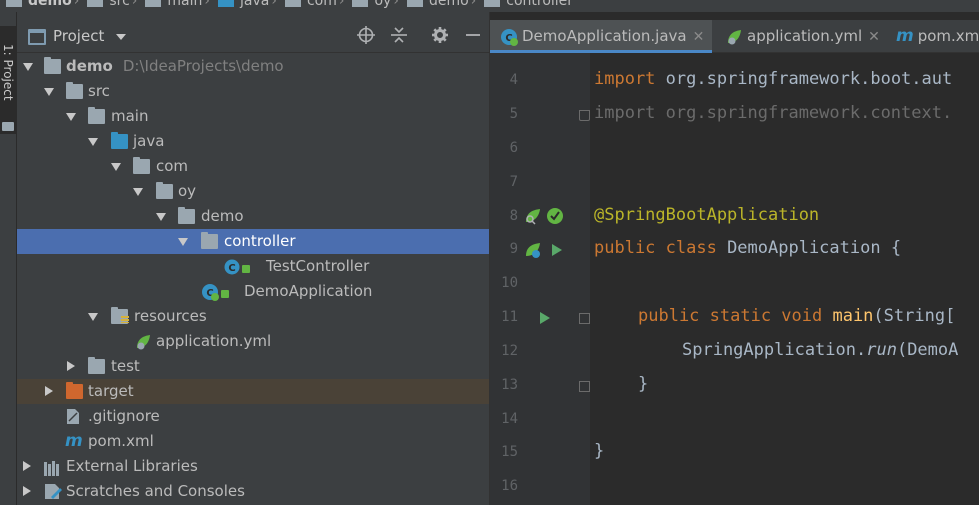  What do you see at coordinates (253, 466) in the screenshot?
I see `tree-row-external-libraries: External Libraries` at bounding box center [253, 466].